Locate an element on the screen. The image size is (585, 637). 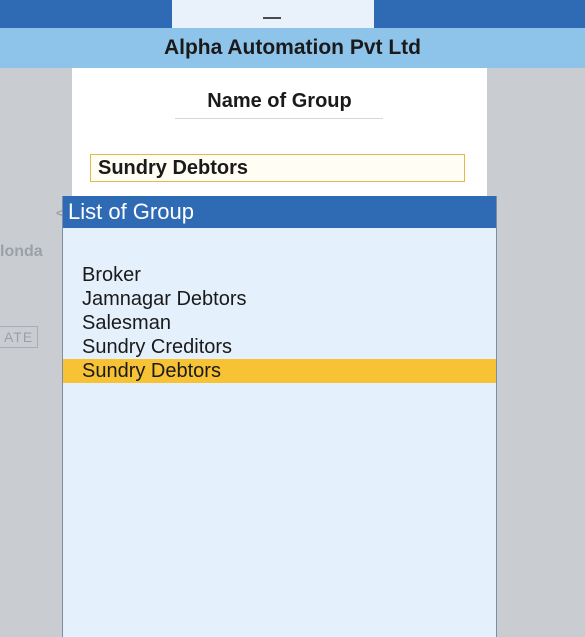
list-item-salesman: Salesman is located at coordinates (279, 323).